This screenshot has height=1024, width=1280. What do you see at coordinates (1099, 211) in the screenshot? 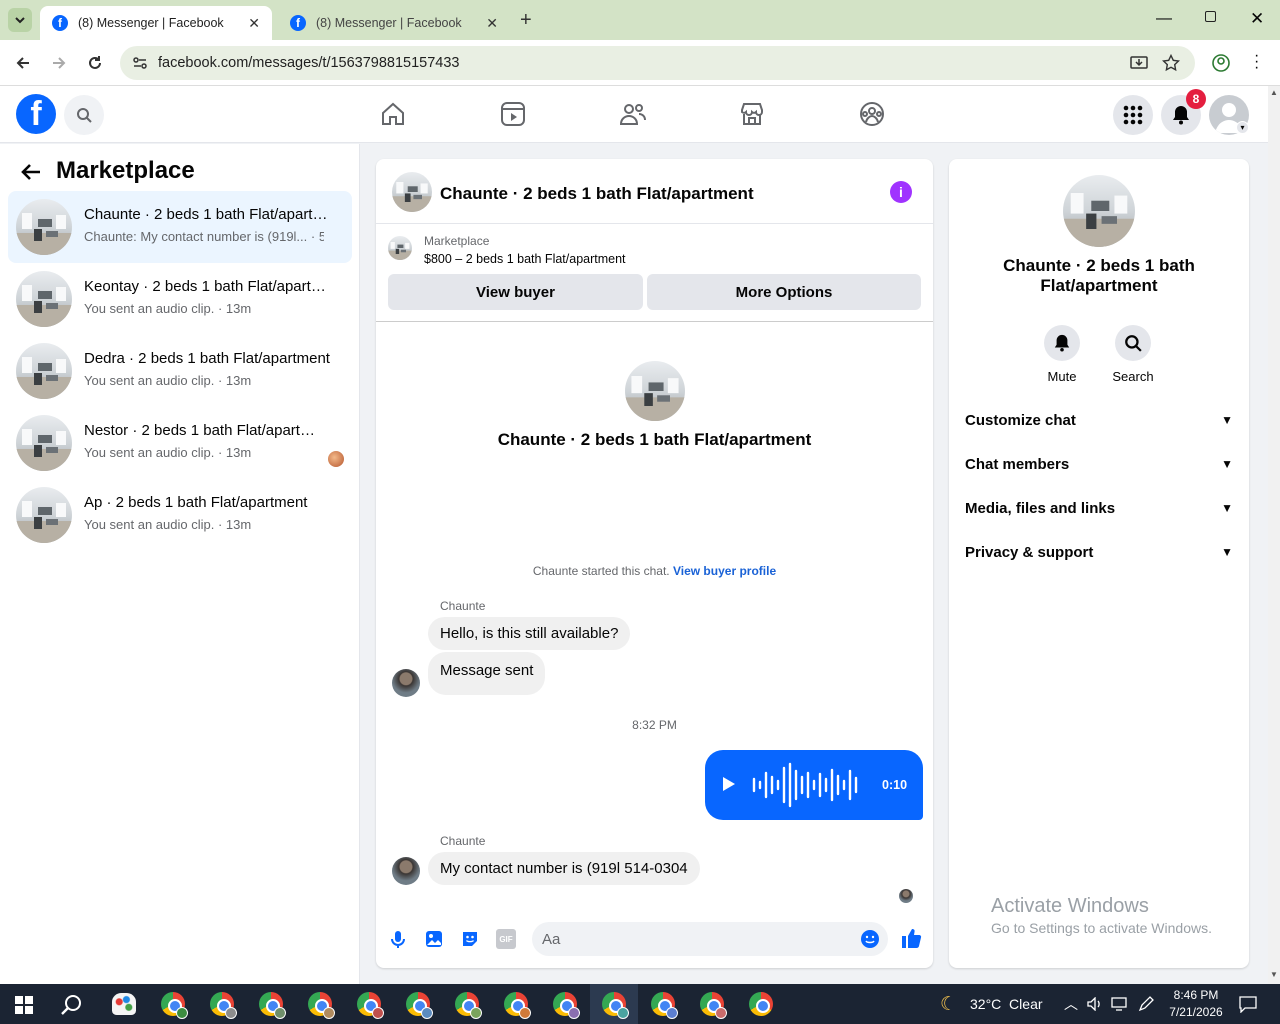
I see `chat-profile-avatar` at bounding box center [1099, 211].